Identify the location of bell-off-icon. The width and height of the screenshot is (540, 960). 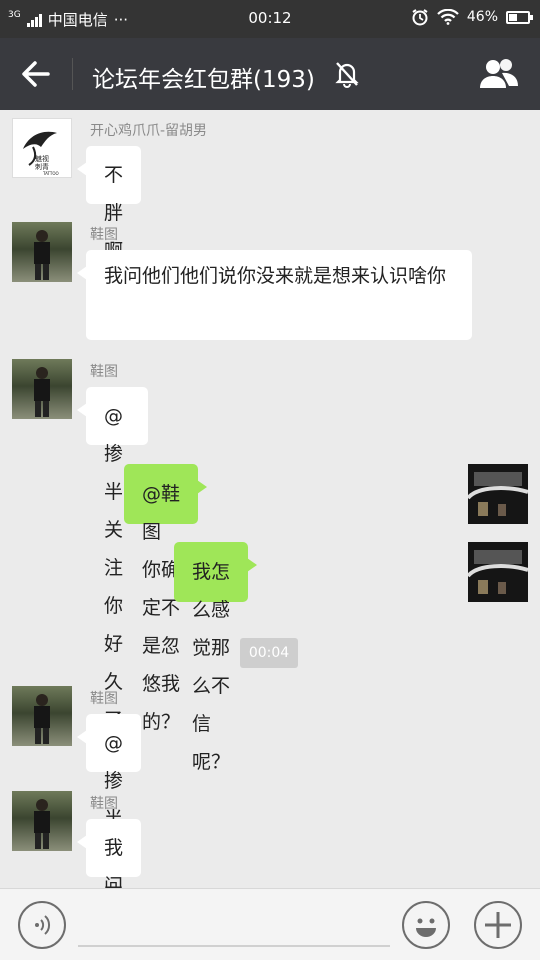
(347, 75).